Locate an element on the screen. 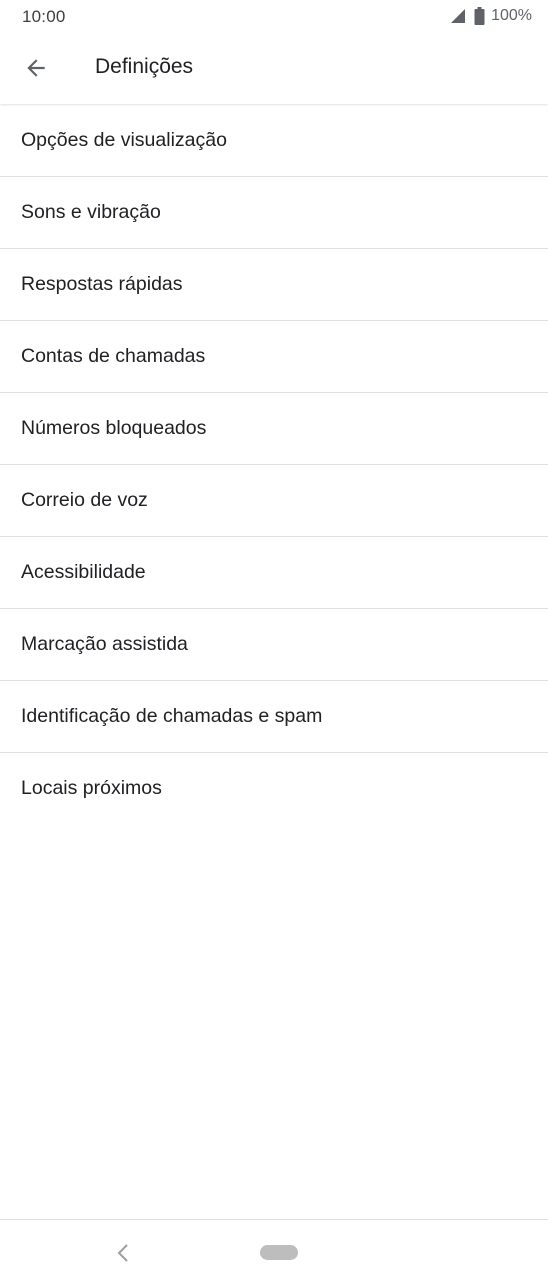 Image resolution: width=548 pixels, height=1282 pixels. status-icons: 100% is located at coordinates (490, 16).